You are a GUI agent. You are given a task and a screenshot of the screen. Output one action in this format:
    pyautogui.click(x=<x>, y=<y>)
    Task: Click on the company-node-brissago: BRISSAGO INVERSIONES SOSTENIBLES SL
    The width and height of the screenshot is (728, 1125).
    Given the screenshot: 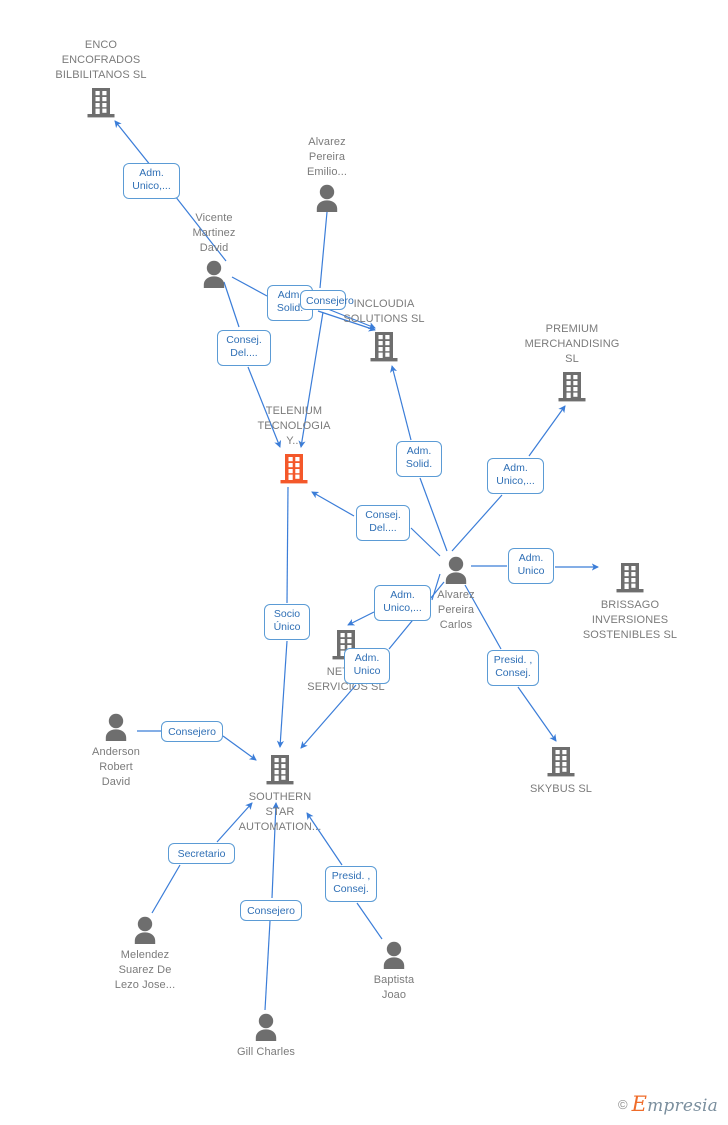 What is the action you would take?
    pyautogui.click(x=630, y=602)
    